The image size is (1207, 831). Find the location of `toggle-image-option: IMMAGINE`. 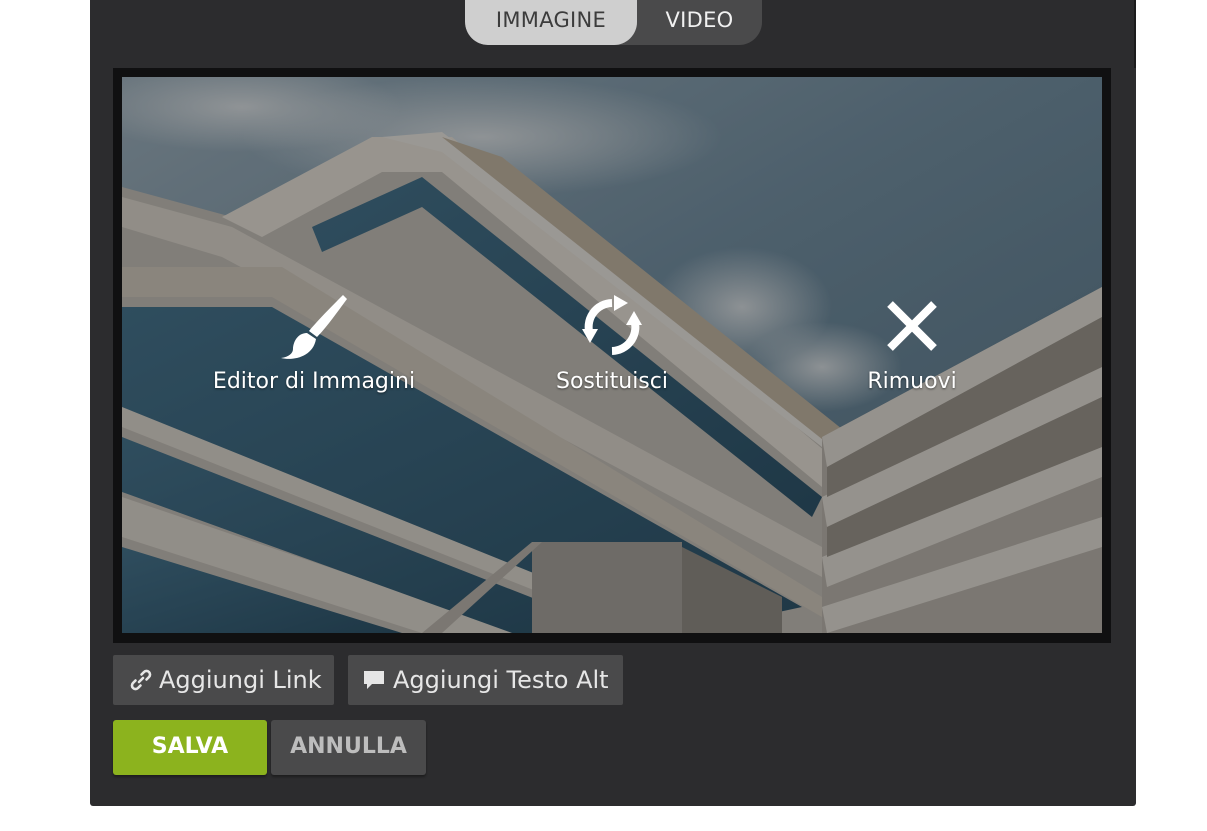

toggle-image-option: IMMAGINE is located at coordinates (551, 22).